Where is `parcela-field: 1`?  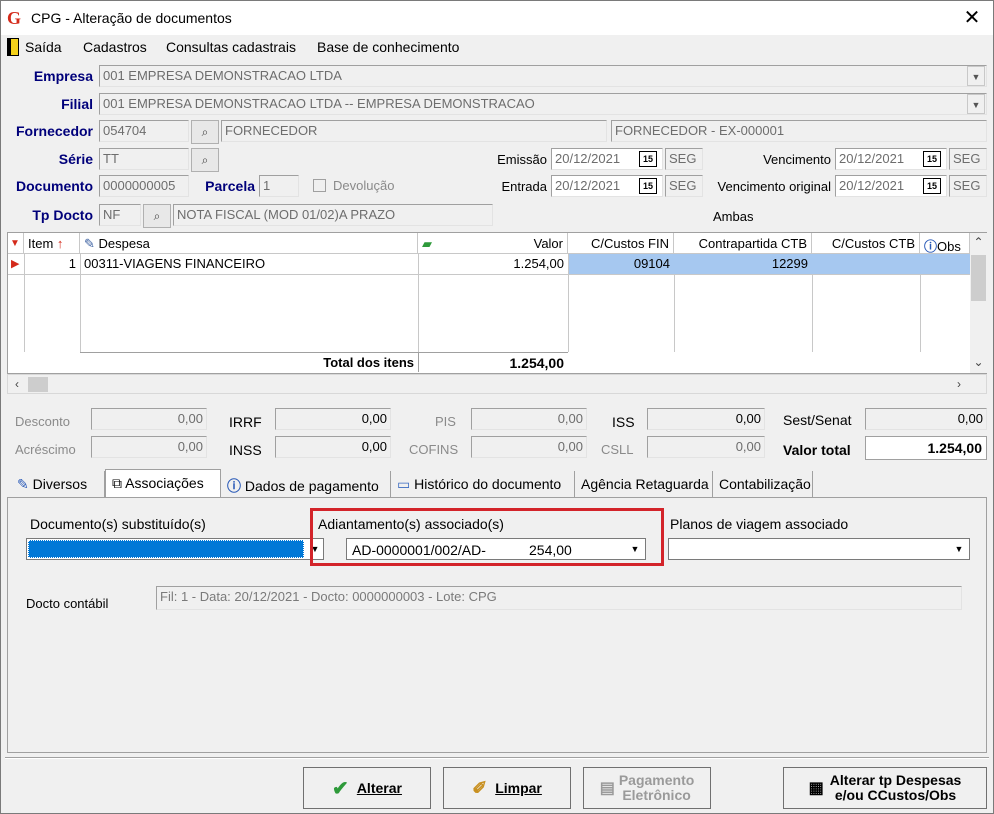 parcela-field: 1 is located at coordinates (279, 186).